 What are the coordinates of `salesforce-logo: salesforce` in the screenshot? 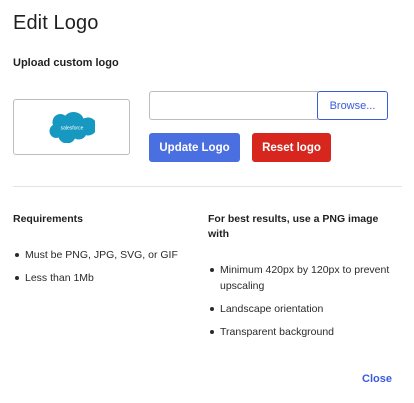 It's located at (72, 127).